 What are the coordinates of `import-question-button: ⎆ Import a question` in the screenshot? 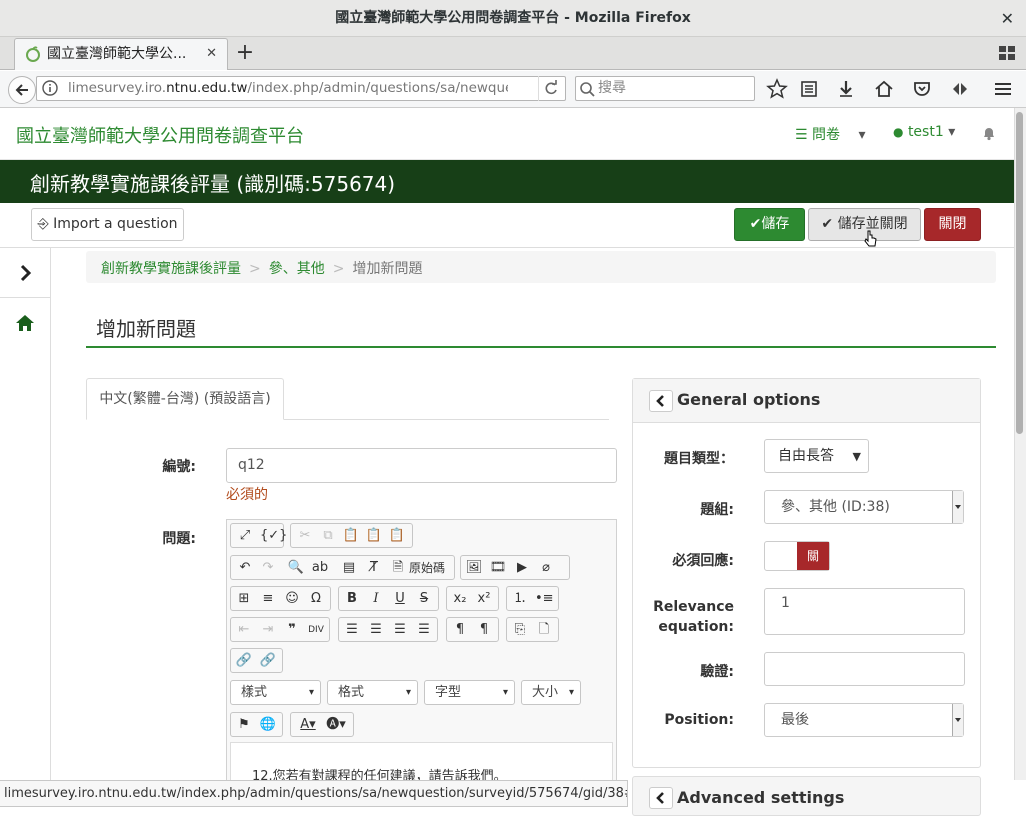 It's located at (107, 224).